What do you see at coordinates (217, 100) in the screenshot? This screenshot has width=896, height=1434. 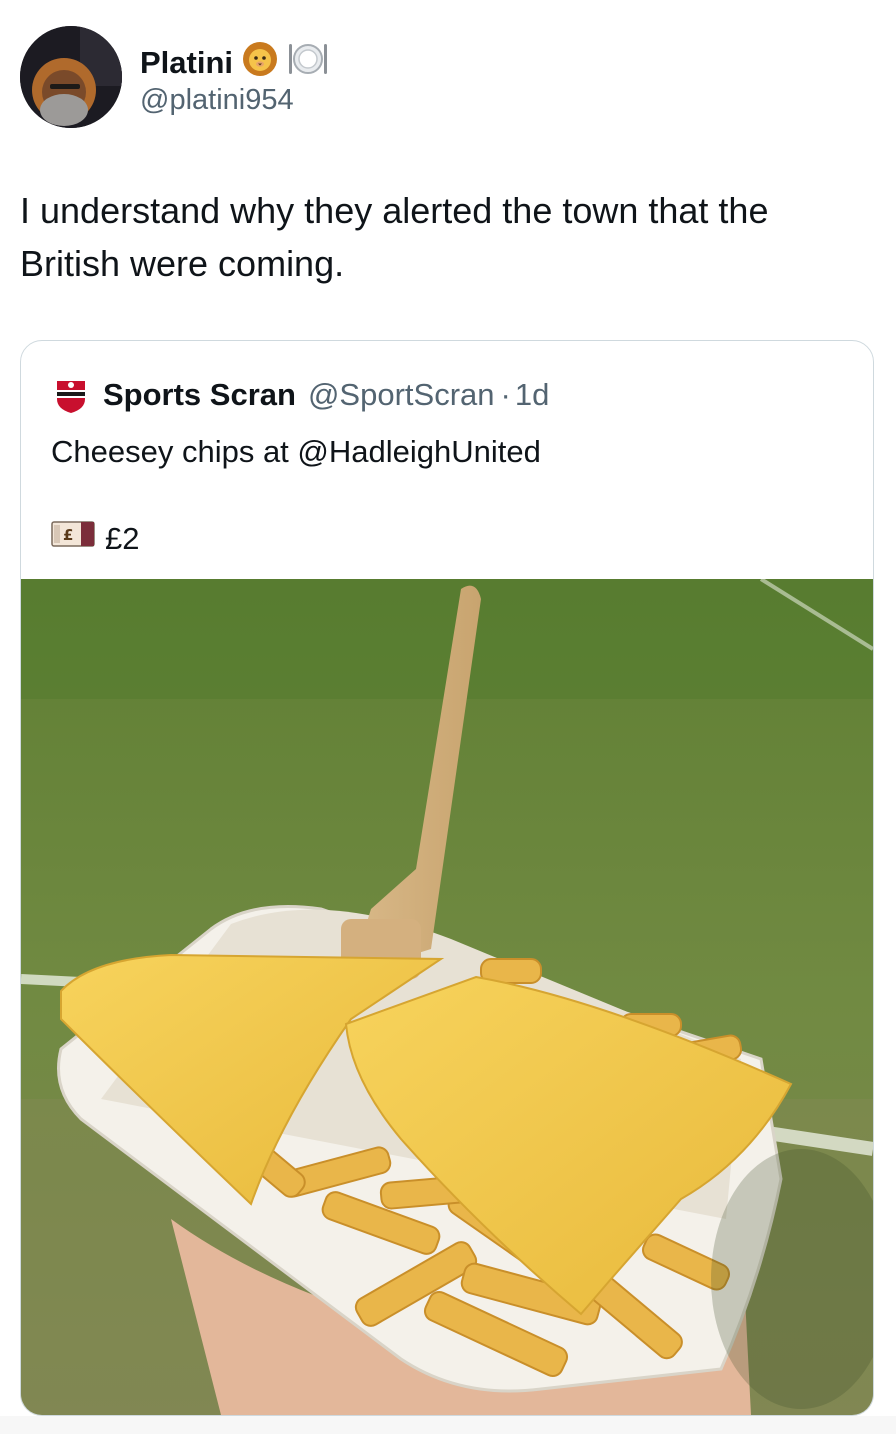 I see `author-handle: @platini954` at bounding box center [217, 100].